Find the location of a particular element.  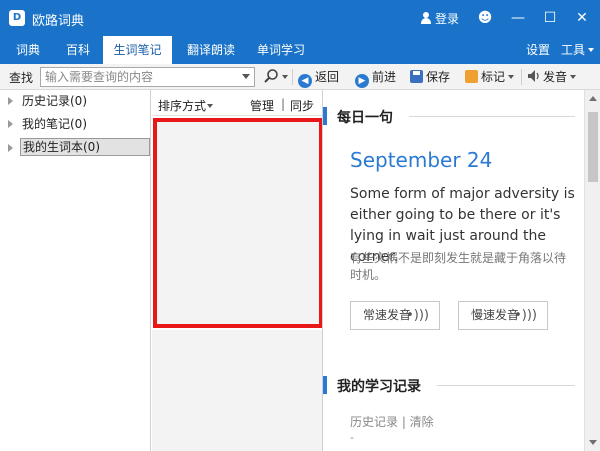

login-button: 登录 is located at coordinates (439, 18).